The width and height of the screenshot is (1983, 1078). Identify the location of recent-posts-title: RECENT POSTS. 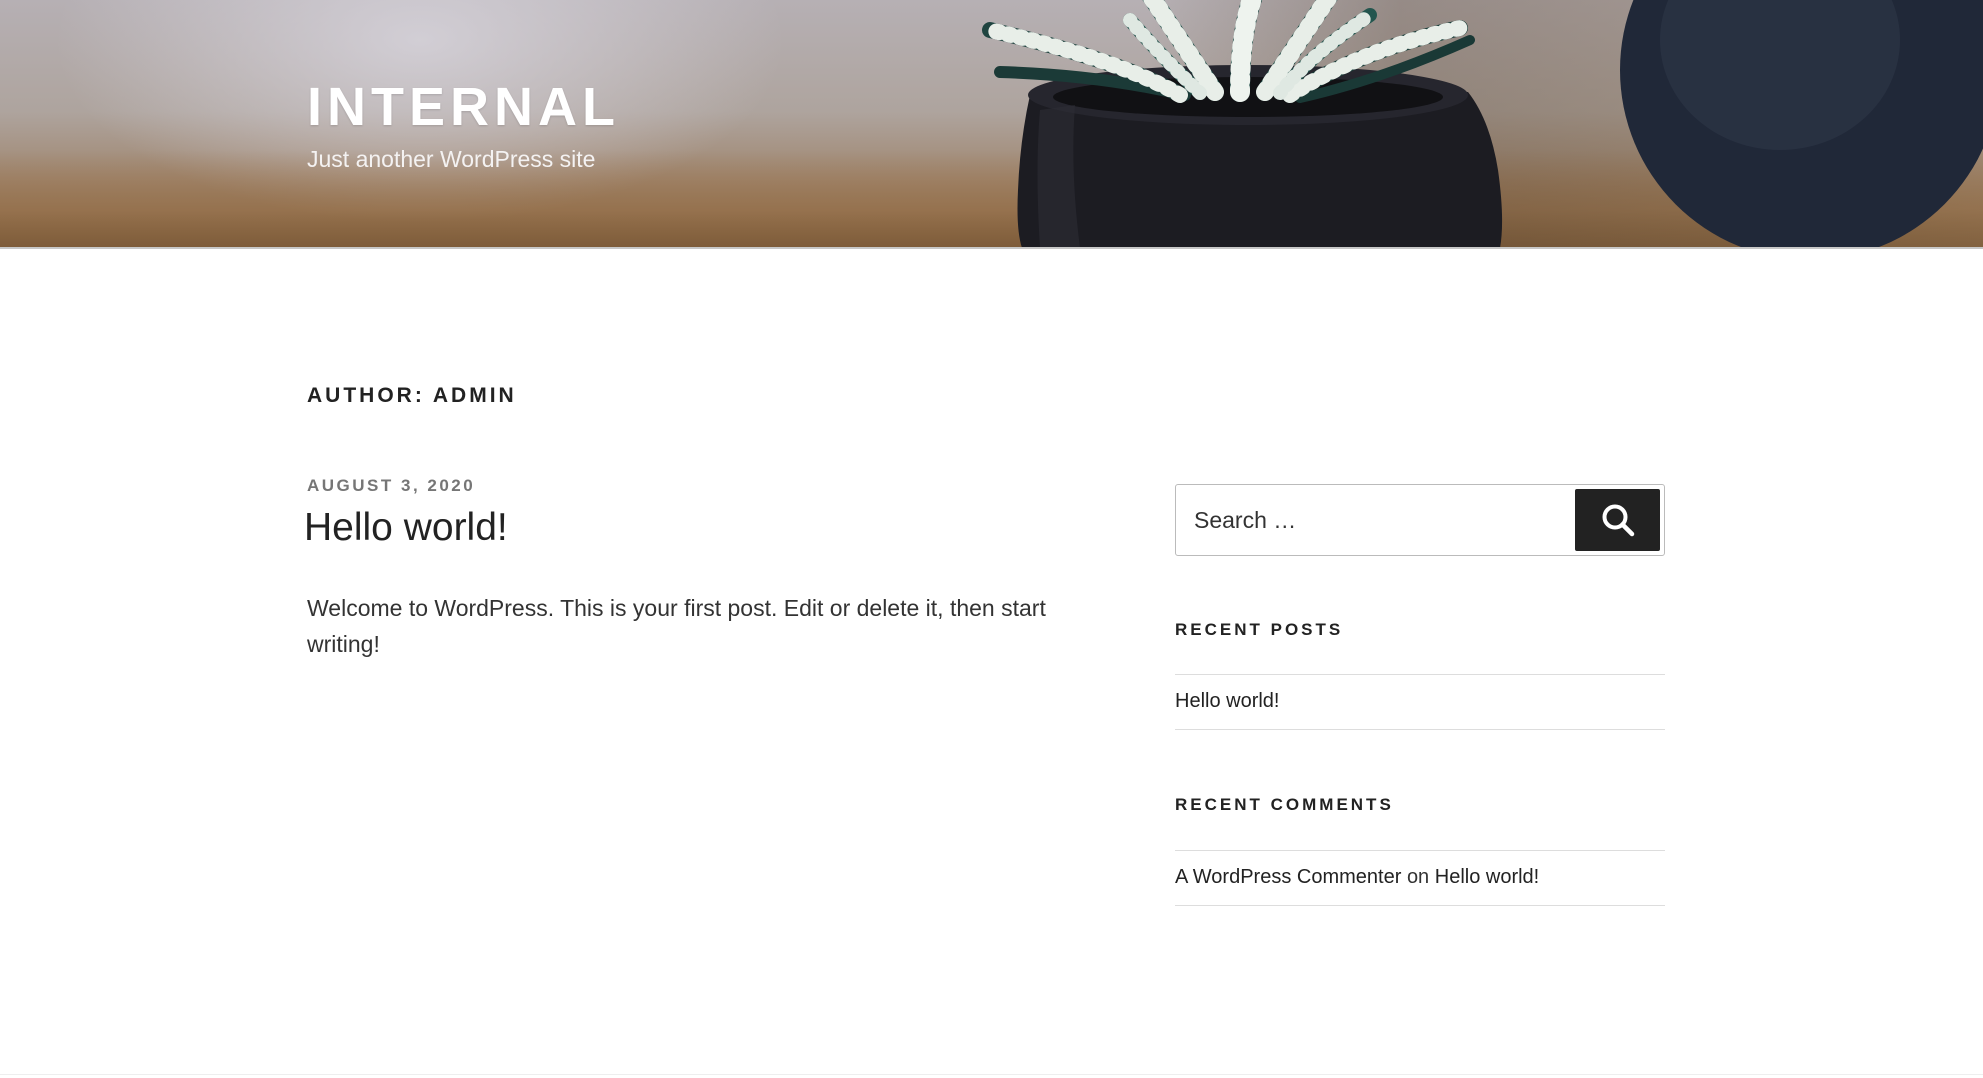
(1259, 629).